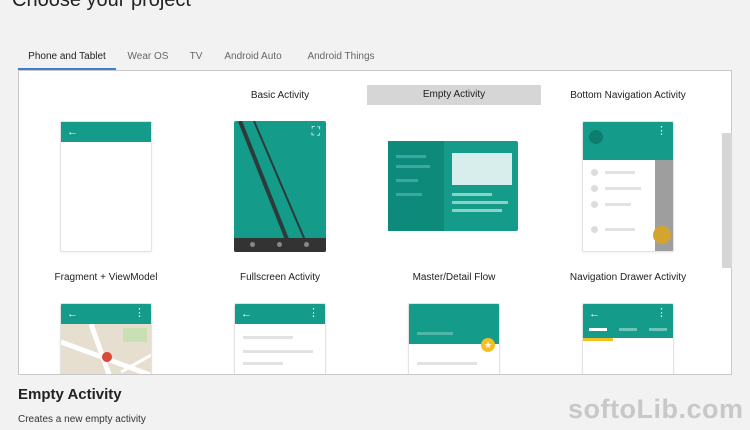 This screenshot has height=430, width=750. What do you see at coordinates (416, 186) in the screenshot?
I see `side-pane` at bounding box center [416, 186].